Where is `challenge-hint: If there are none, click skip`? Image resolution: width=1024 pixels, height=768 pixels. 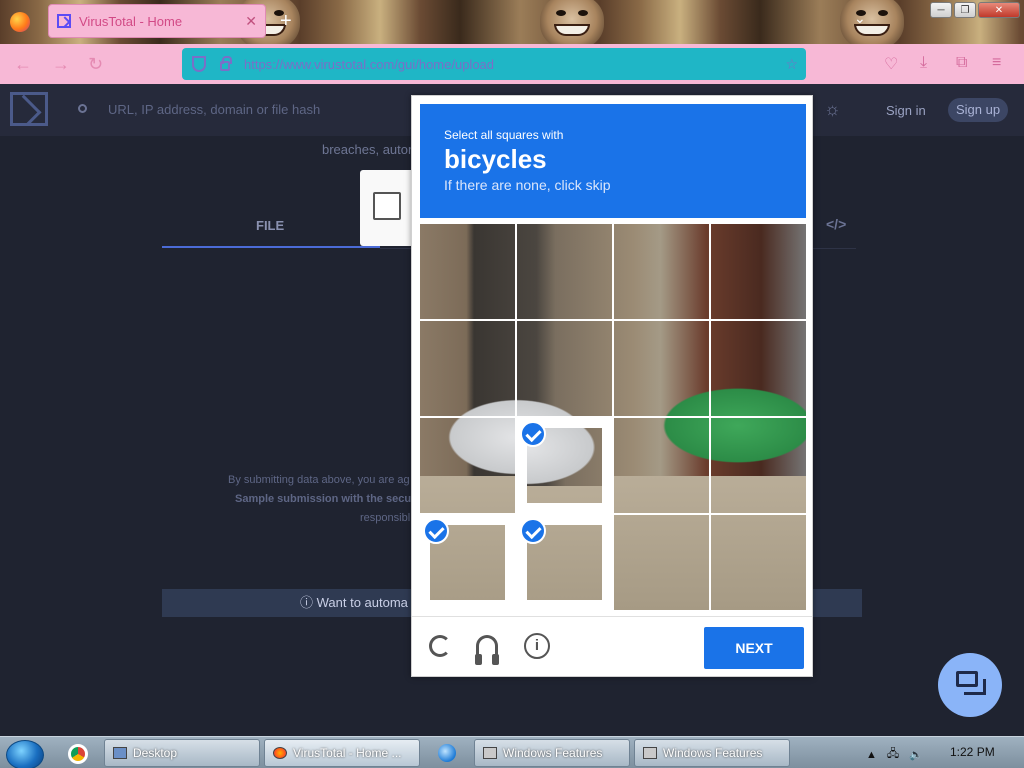
challenge-hint: If there are none, click skip is located at coordinates (527, 185).